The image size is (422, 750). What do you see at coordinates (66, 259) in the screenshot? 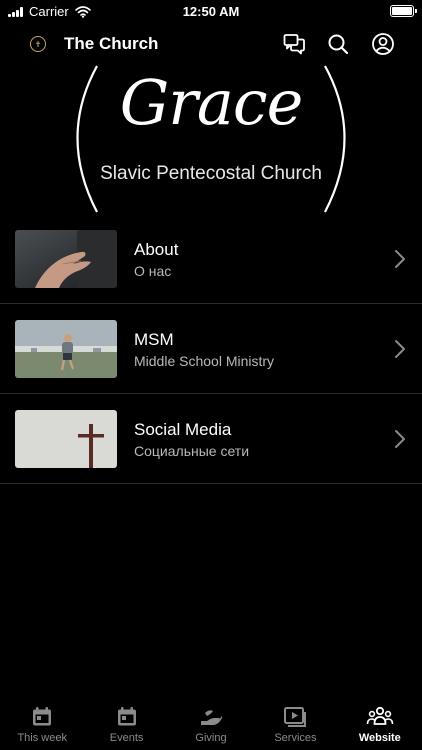
I see `about-thumbnail` at bounding box center [66, 259].